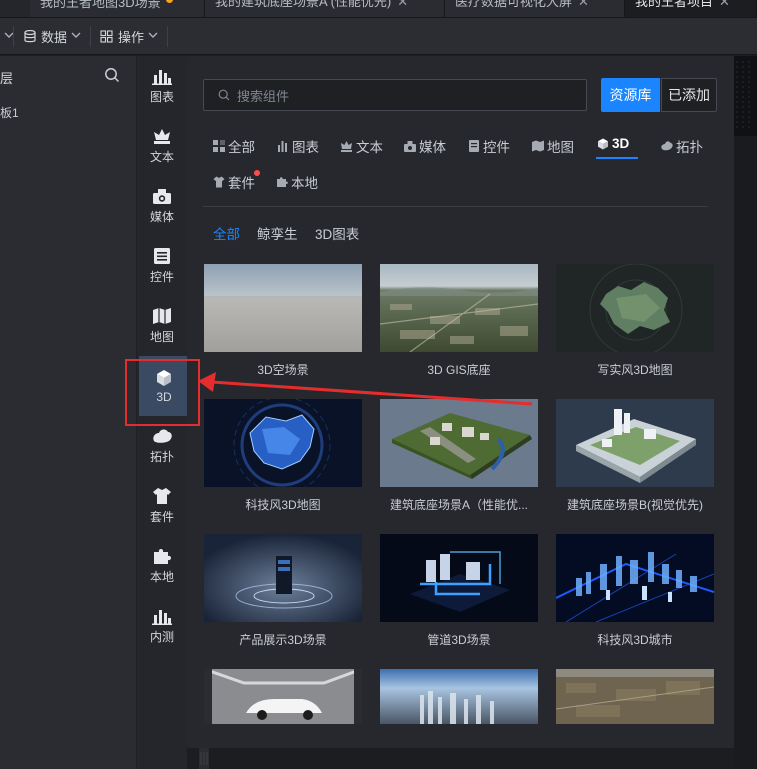 This screenshot has width=757, height=769. Describe the element at coordinates (162, 206) in the screenshot. I see `rail-item-media: 媒体` at that location.